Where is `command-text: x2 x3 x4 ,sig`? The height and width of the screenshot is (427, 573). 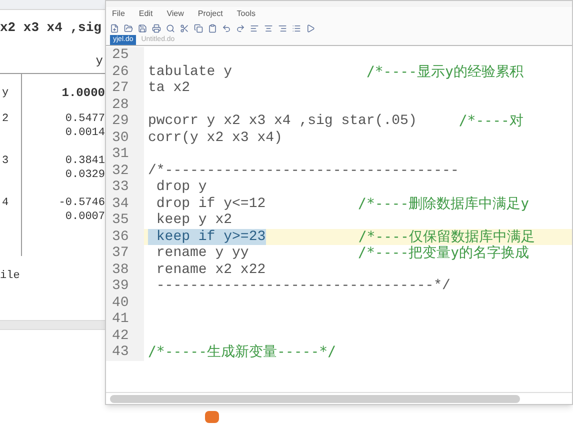 command-text: x2 x3 x4 ,sig is located at coordinates (51, 28).